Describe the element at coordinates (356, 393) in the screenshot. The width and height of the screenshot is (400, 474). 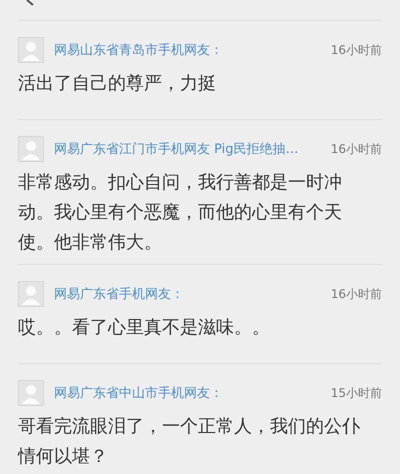
I see `comment-time: 15小时前` at that location.